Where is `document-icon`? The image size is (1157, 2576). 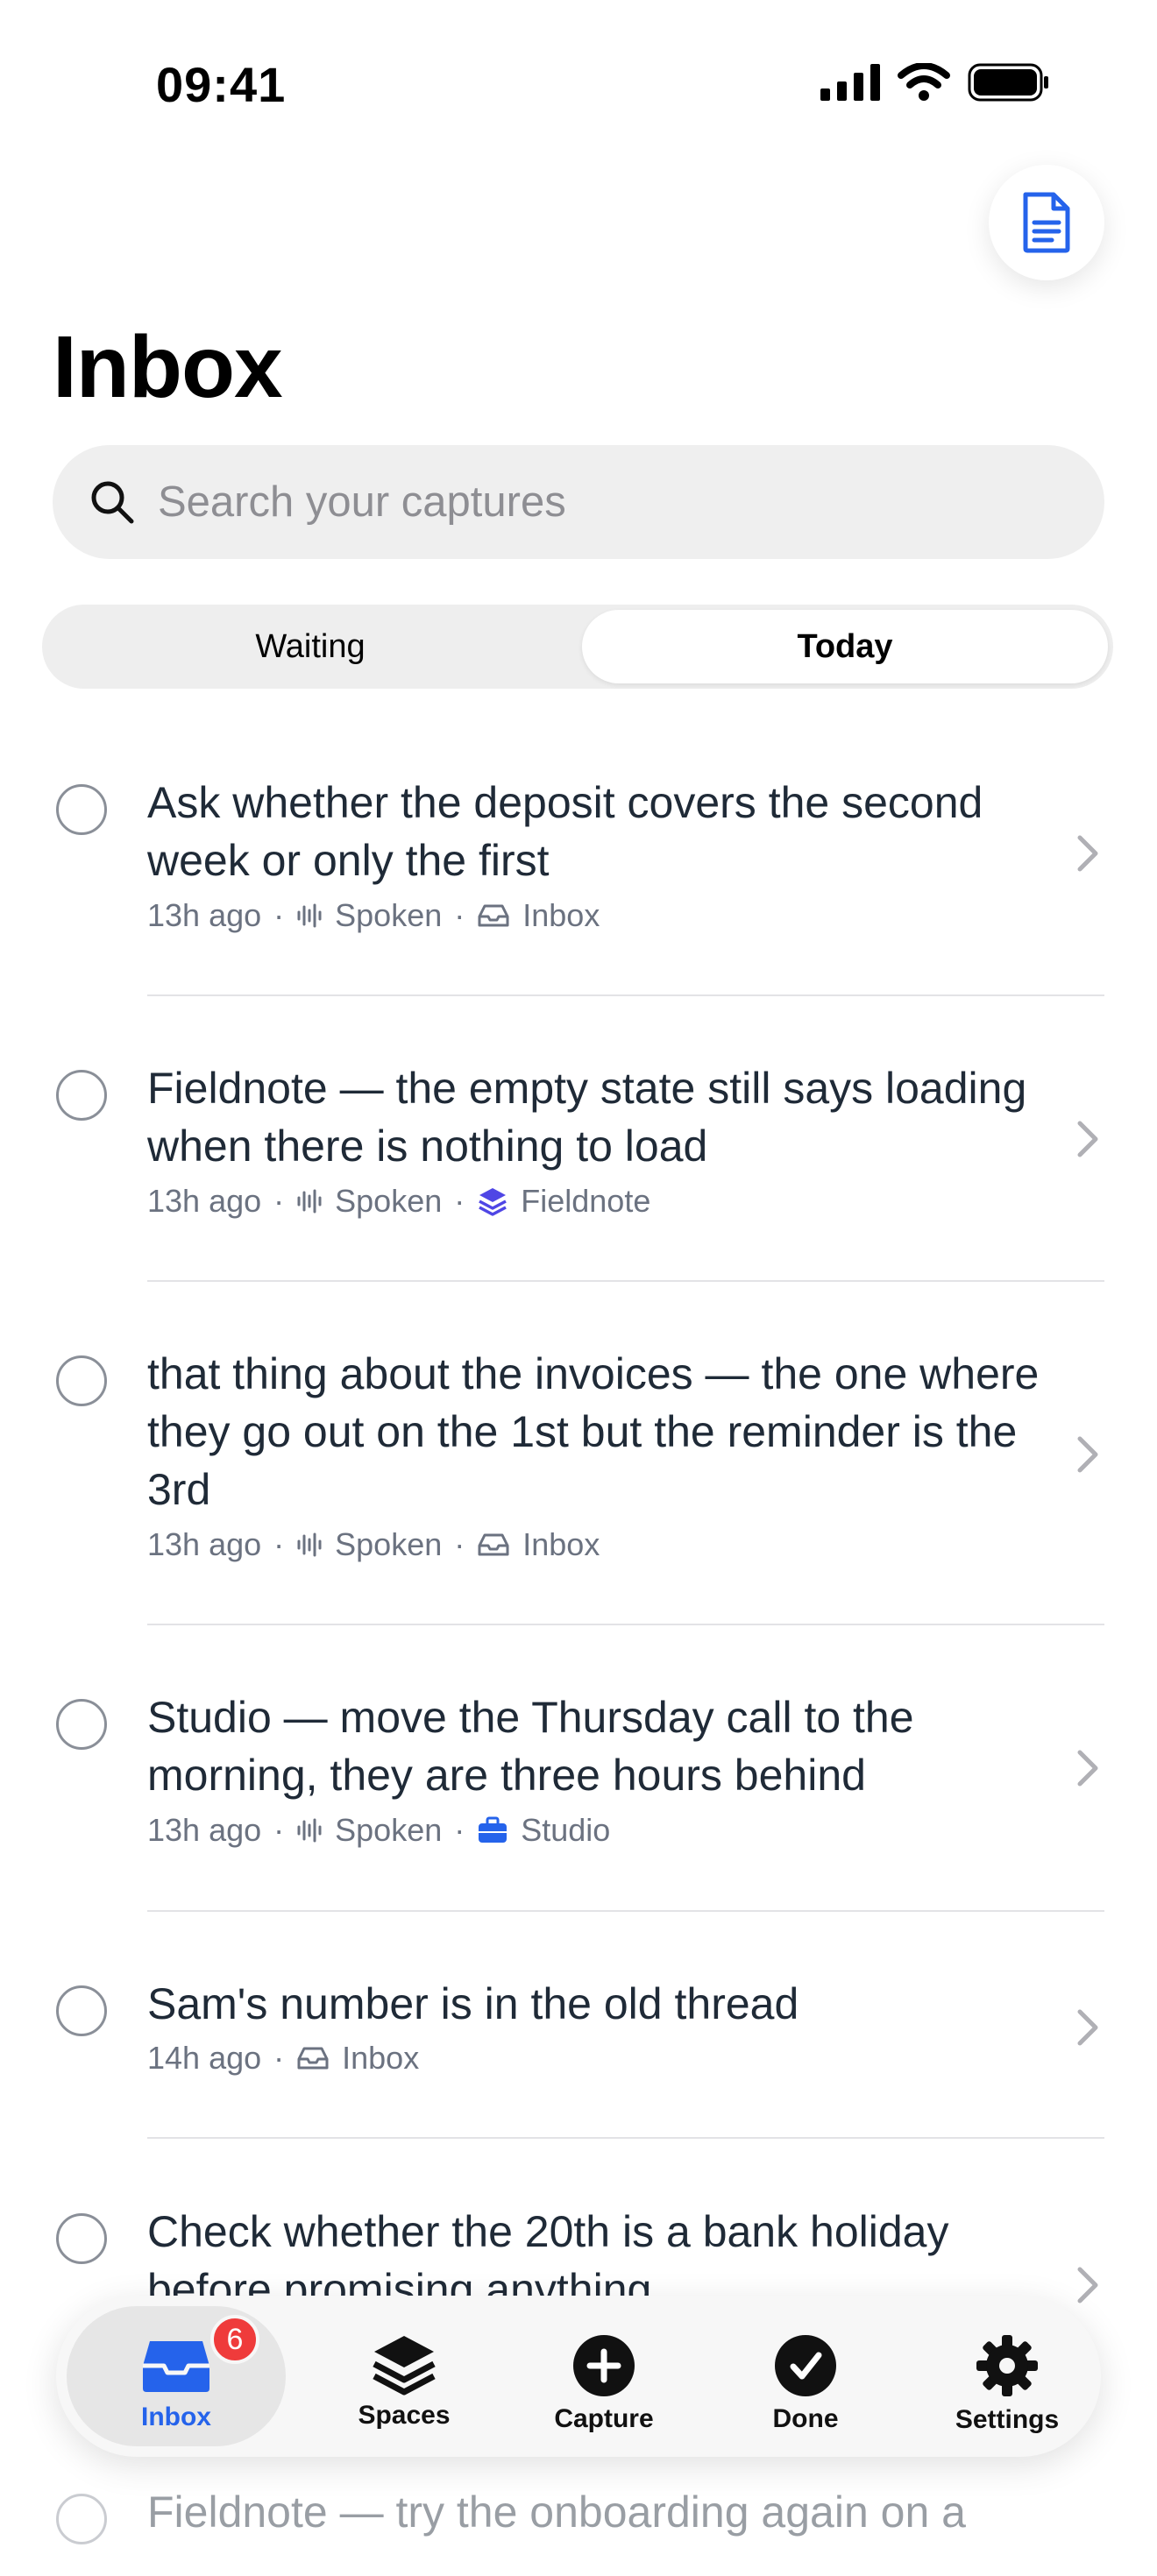 document-icon is located at coordinates (1046, 222).